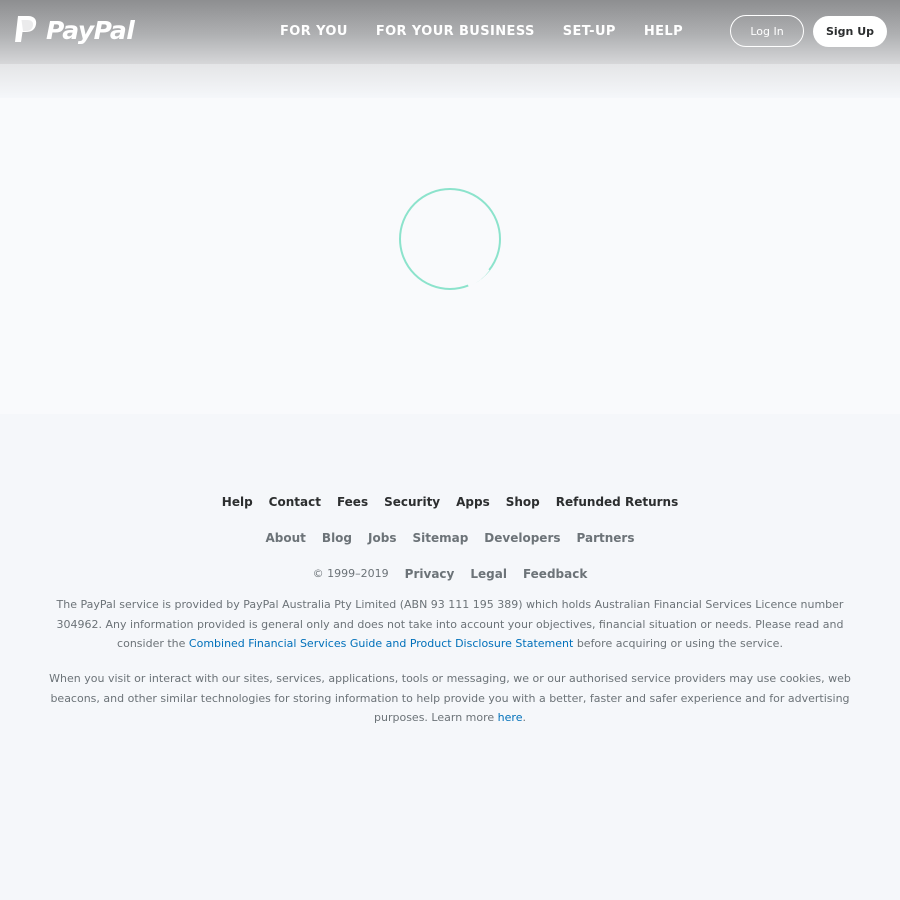  I want to click on footer-tertiary-links: © 1999–2019 Privacy Legal Feedback, so click(450, 574).